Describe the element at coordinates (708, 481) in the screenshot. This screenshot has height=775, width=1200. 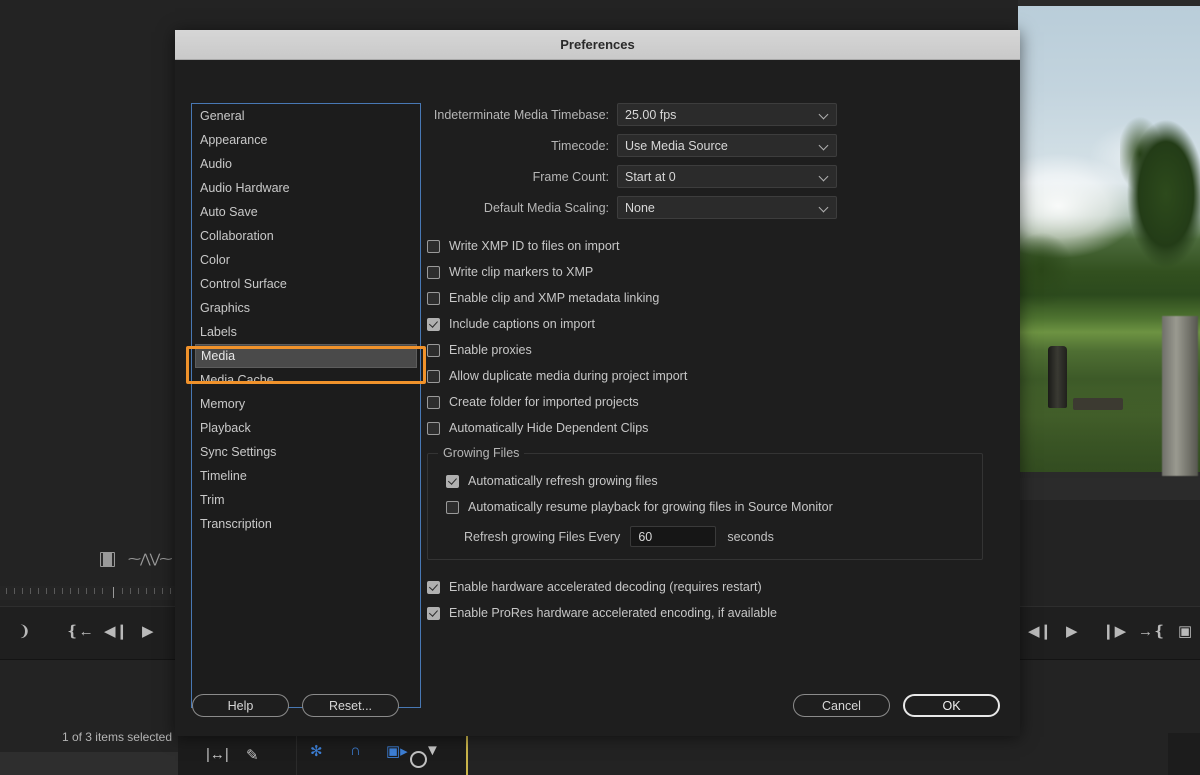
I see `checkbox-auto-refresh-growing-files: Automatically refresh growing files` at that location.